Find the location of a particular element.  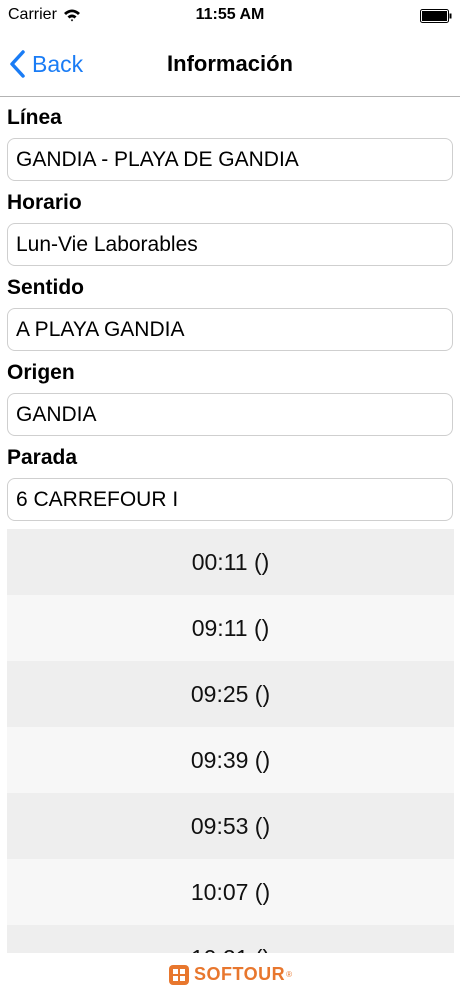

navigation-bar: Back Información is located at coordinates (230, 65).